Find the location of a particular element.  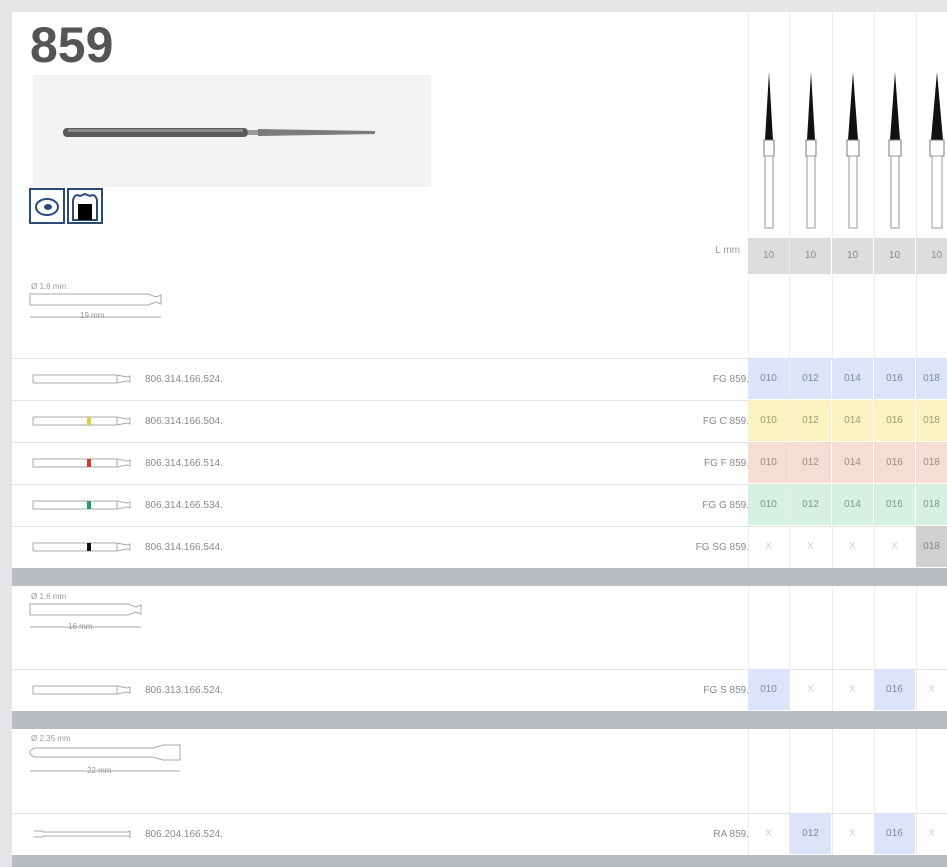

shank-diameter: Ø 2,35 mm is located at coordinates (51, 738).